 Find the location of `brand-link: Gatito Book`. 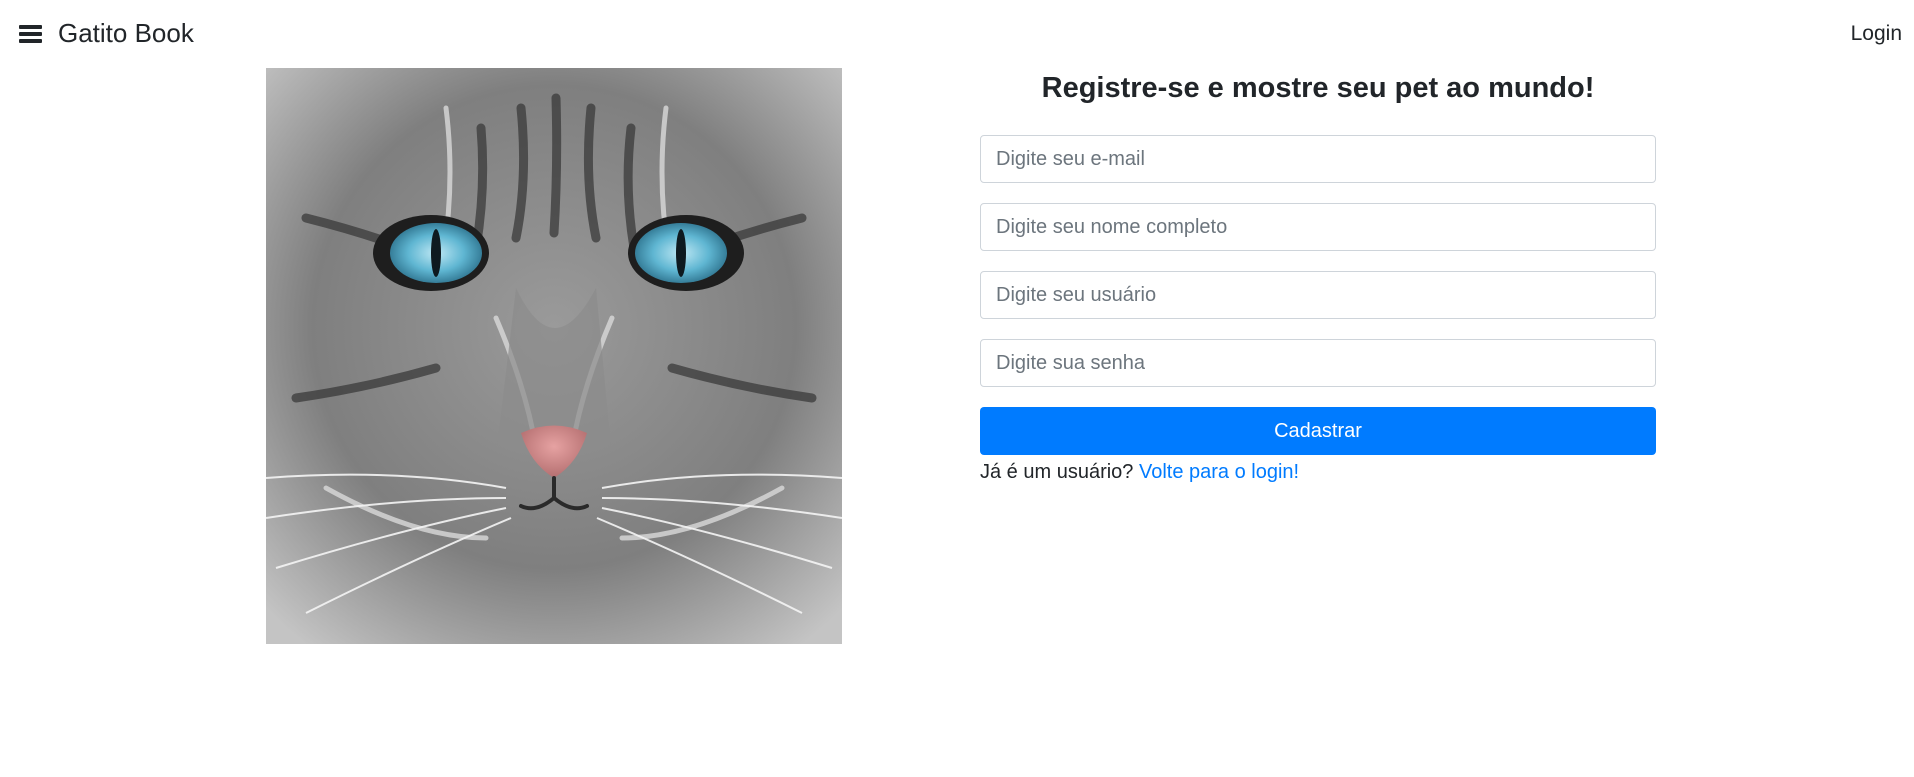

brand-link: Gatito Book is located at coordinates (126, 33).